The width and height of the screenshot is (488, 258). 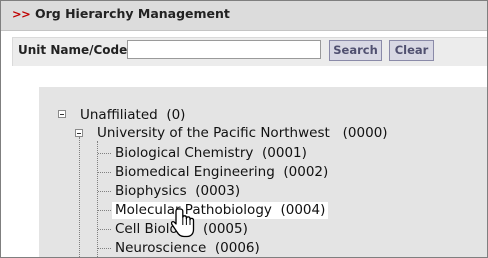 I want to click on hand-pointer-icon, so click(x=183, y=223).